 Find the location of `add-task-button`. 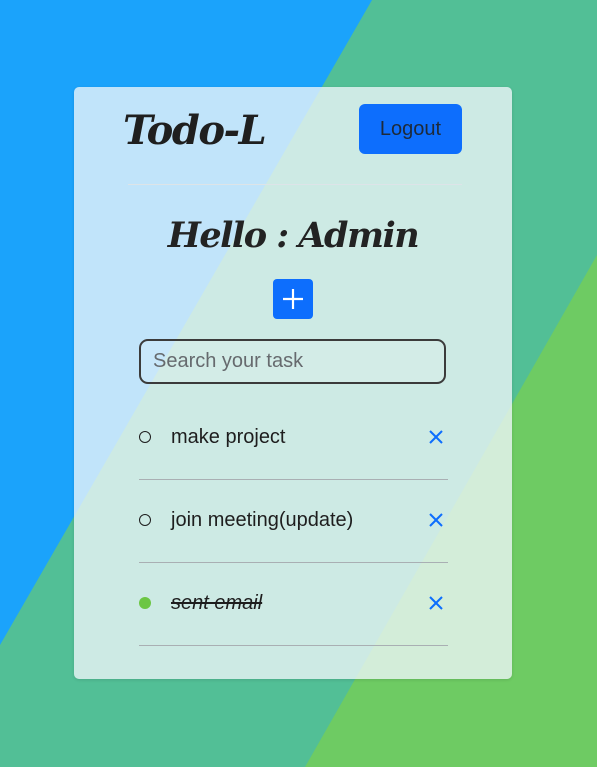

add-task-button is located at coordinates (293, 299).